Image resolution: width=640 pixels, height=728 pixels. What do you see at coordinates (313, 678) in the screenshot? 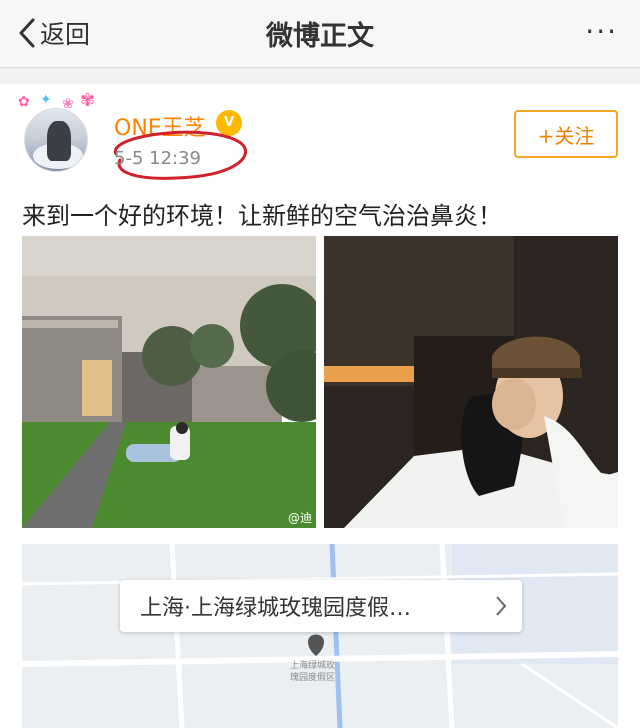
I see `map-label: 瑰园度假区` at bounding box center [313, 678].